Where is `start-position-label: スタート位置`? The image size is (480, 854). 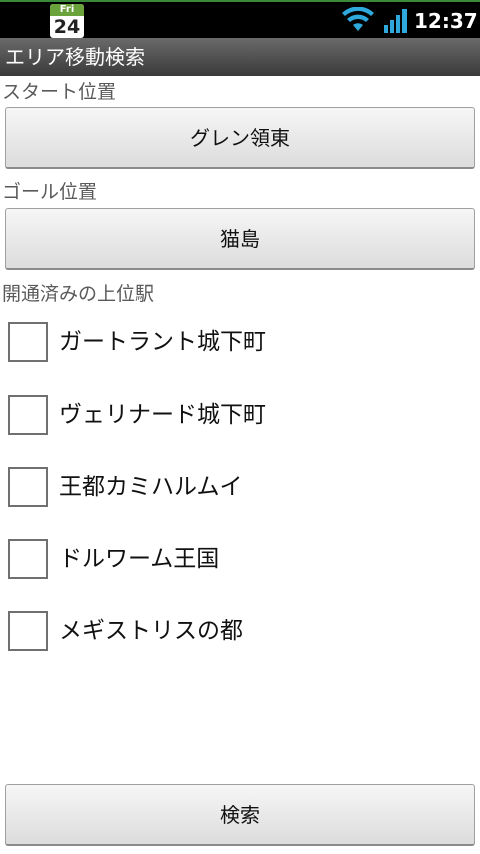 start-position-label: スタート位置 is located at coordinates (59, 92).